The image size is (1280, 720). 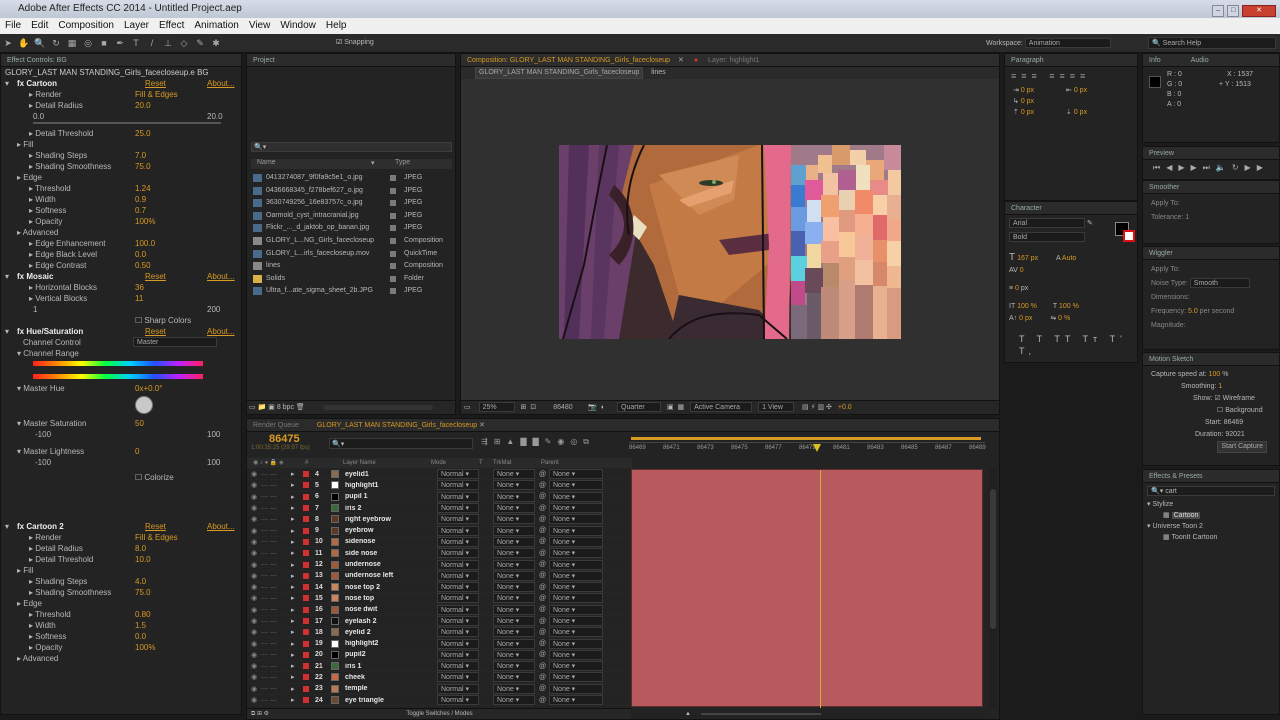 I want to click on safe-margins-icon: ⊞, so click(x=524, y=407).